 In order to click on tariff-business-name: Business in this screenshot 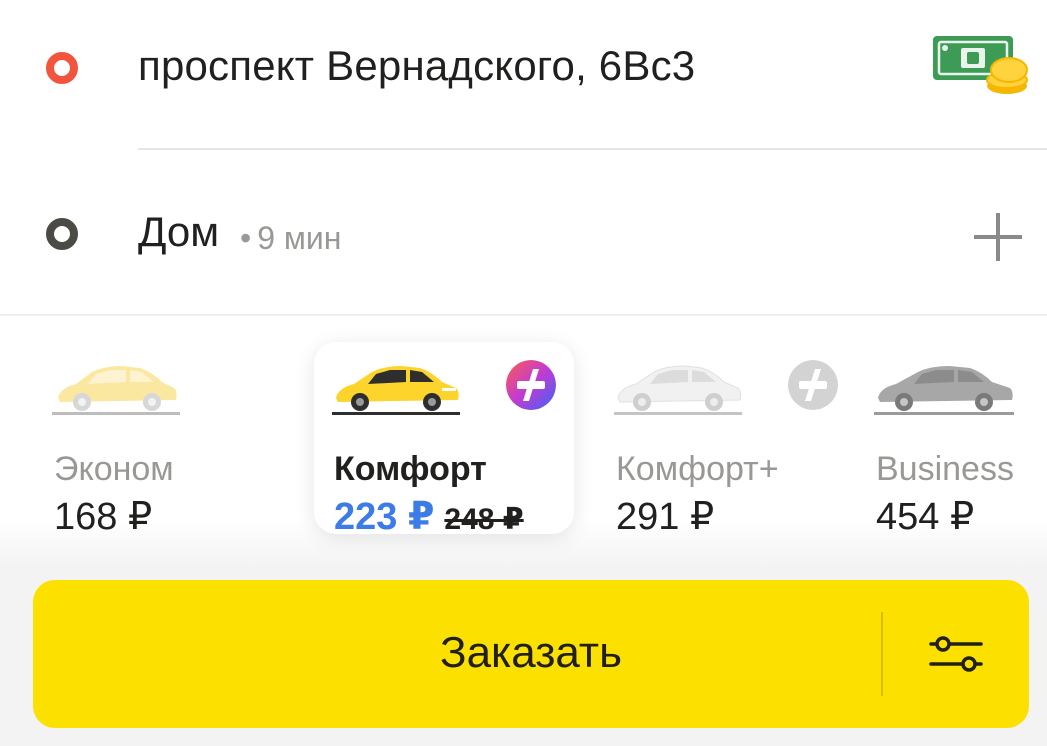, I will do `click(945, 469)`.